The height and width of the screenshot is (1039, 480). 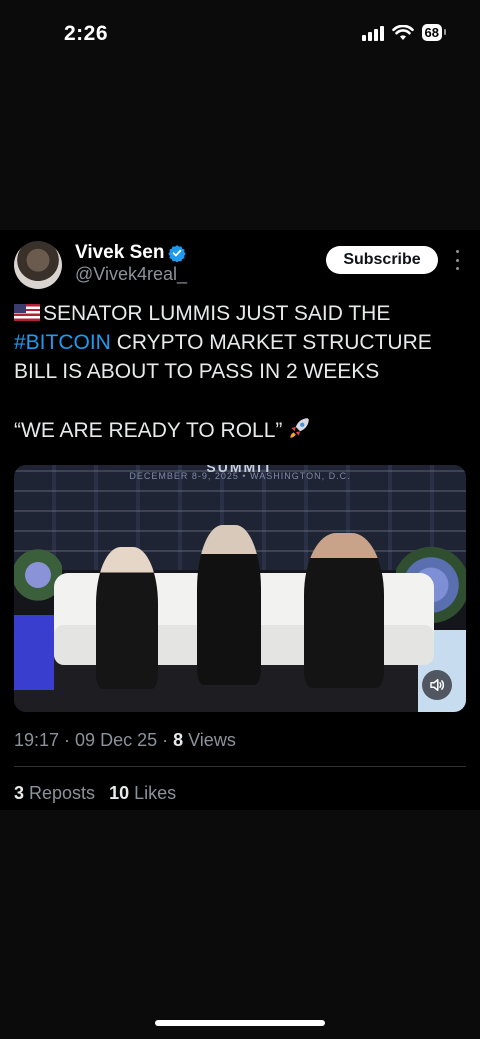 What do you see at coordinates (382, 260) in the screenshot?
I see `subscribe-button: Subscribe` at bounding box center [382, 260].